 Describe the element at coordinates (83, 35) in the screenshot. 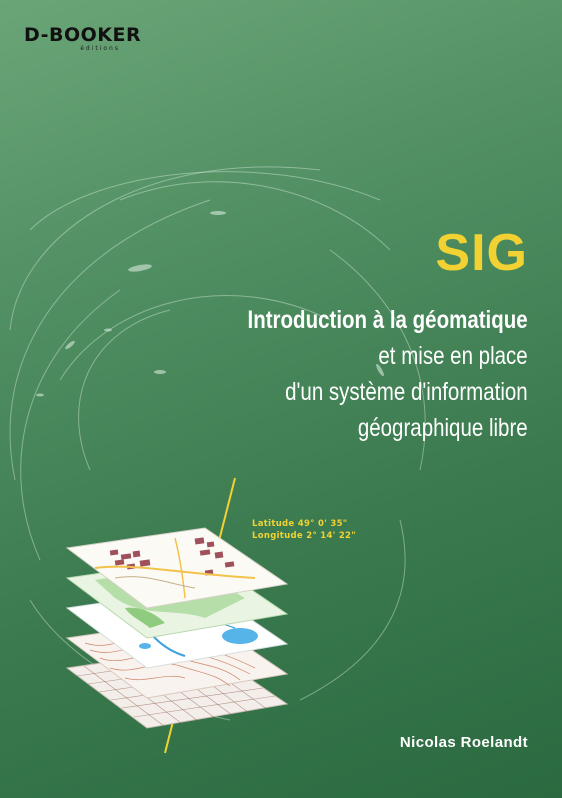

I see `publisher-logo-text: D-BOOKER` at that location.